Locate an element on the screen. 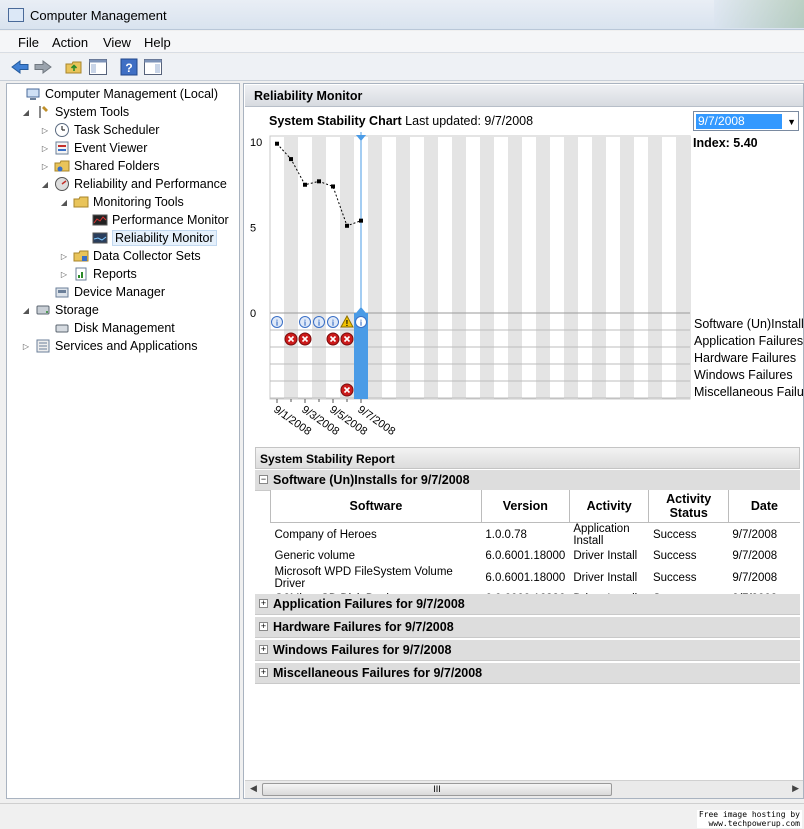  menu-file: File is located at coordinates (28, 42).